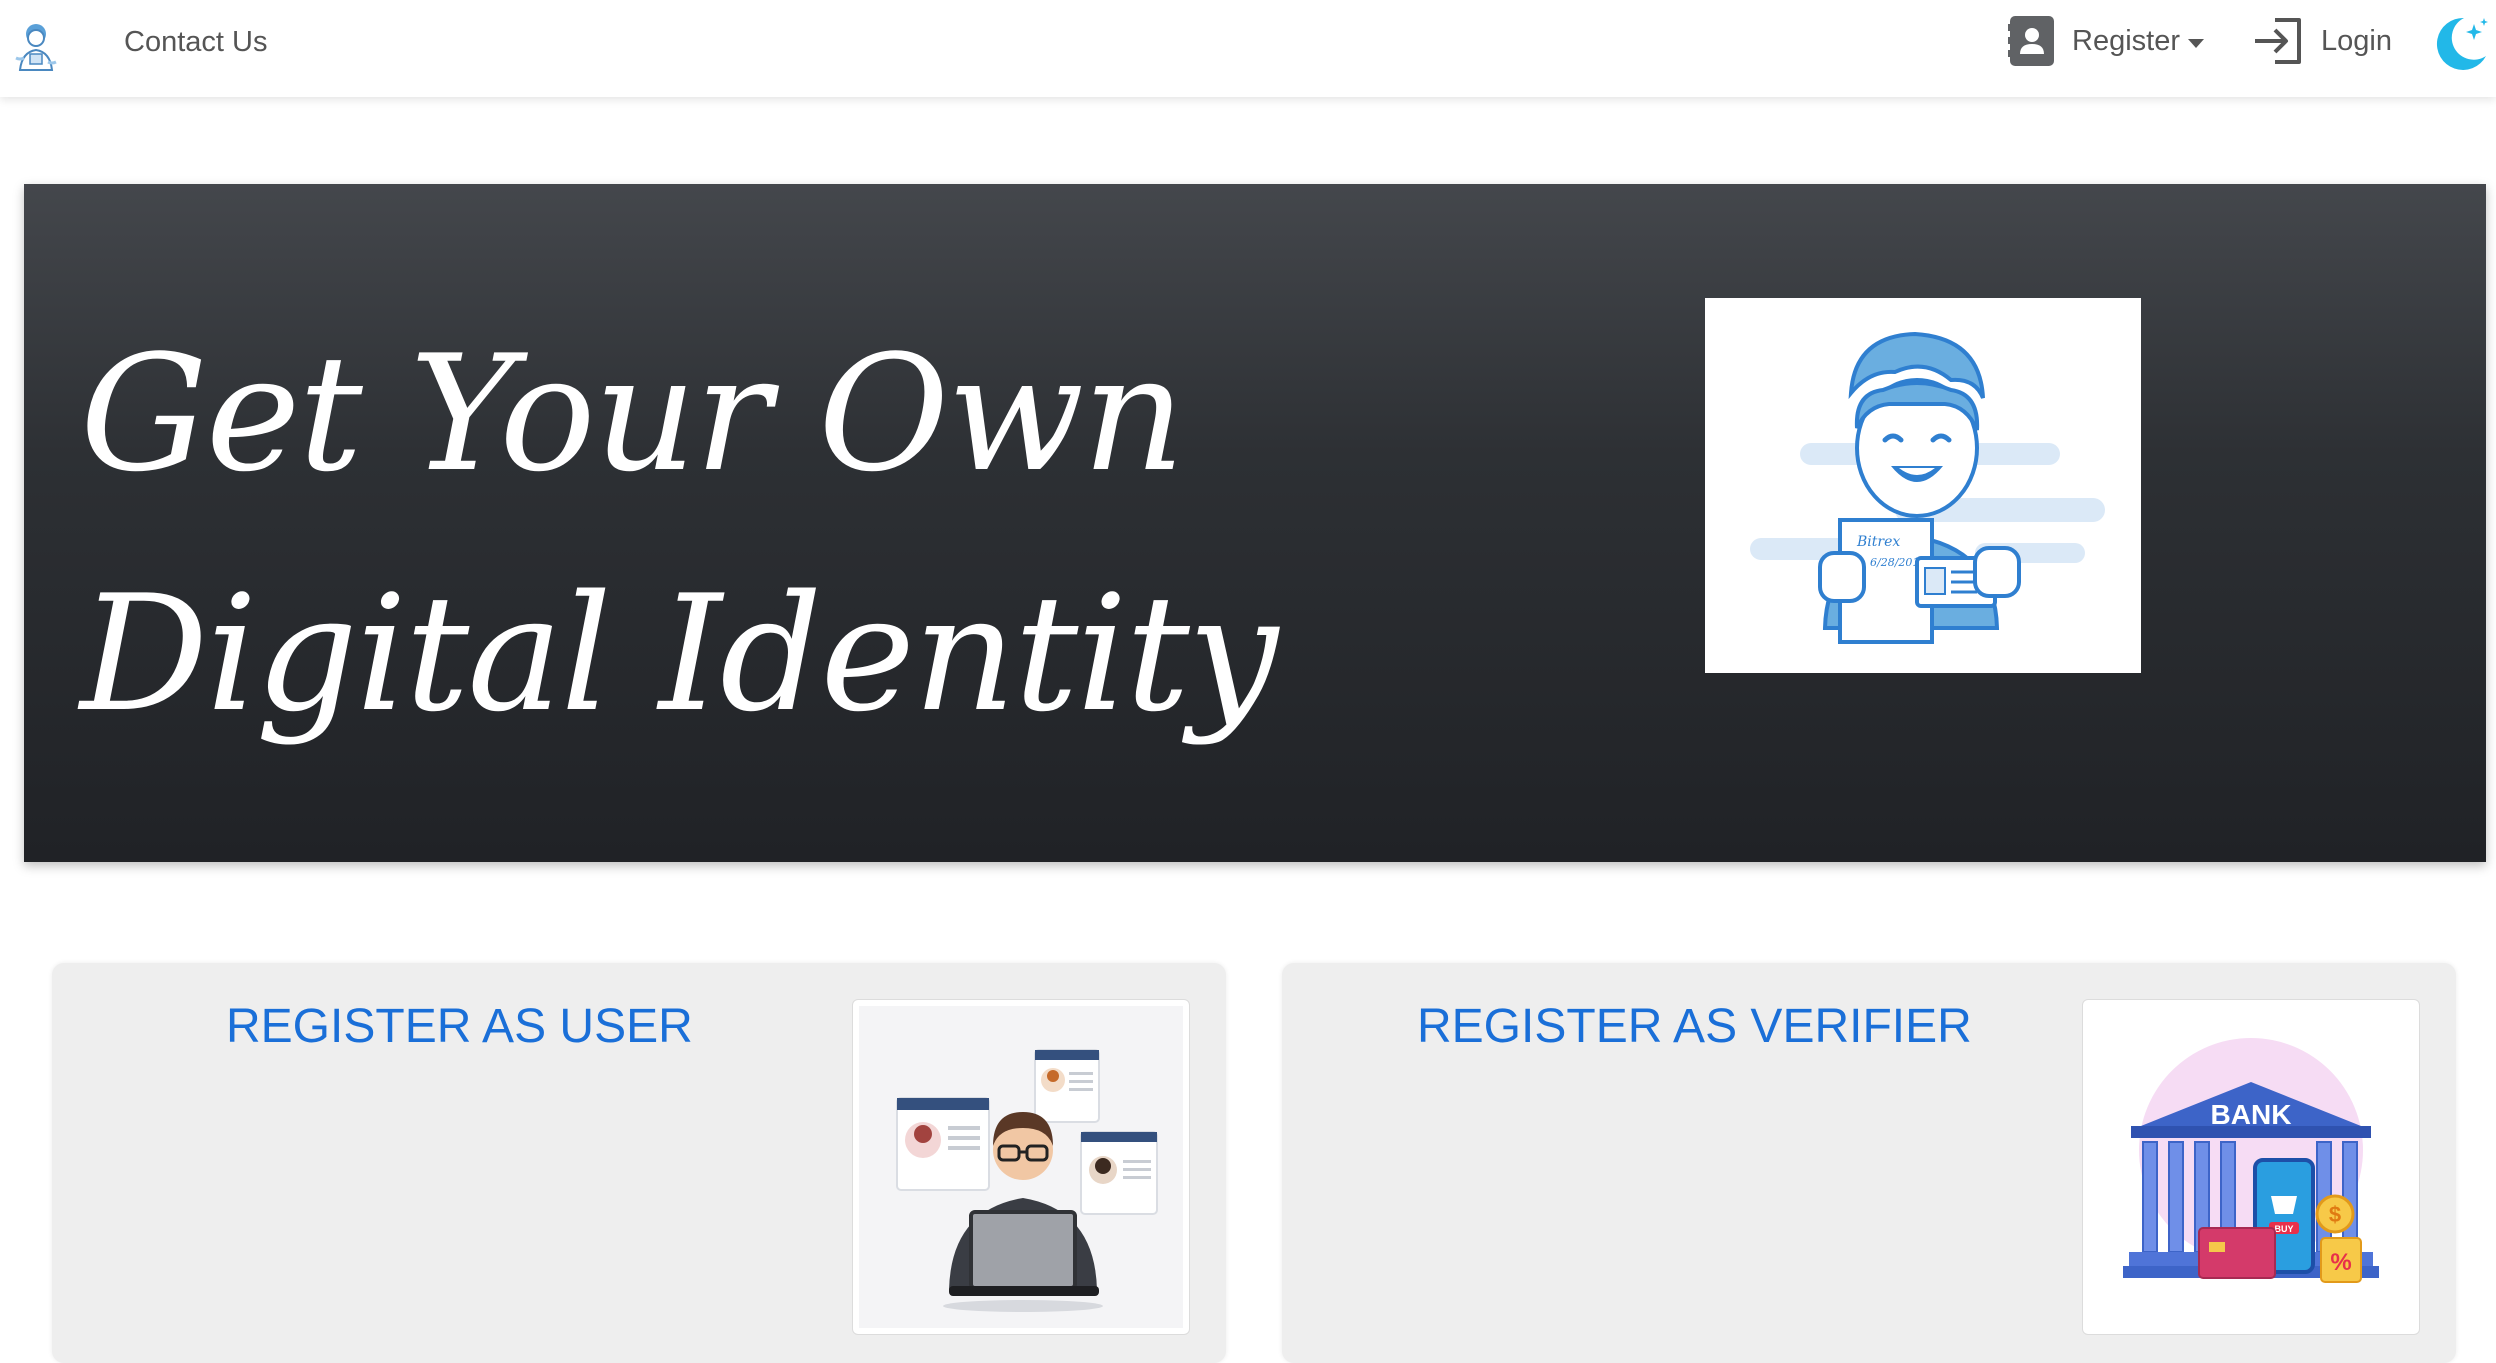 The height and width of the screenshot is (1363, 2496). What do you see at coordinates (2278, 41) in the screenshot?
I see `sign-in-icon` at bounding box center [2278, 41].